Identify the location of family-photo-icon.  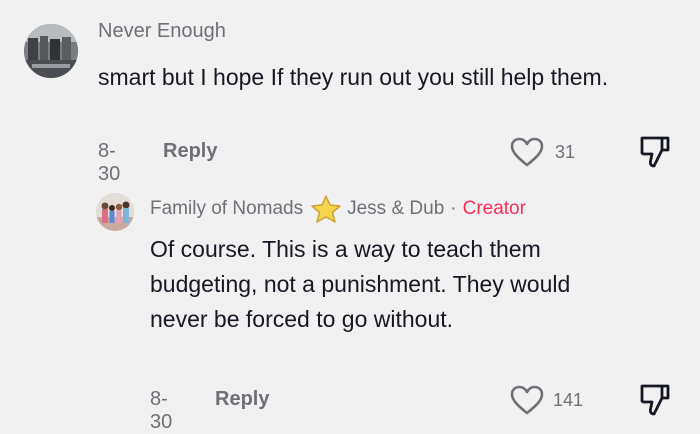
(115, 212).